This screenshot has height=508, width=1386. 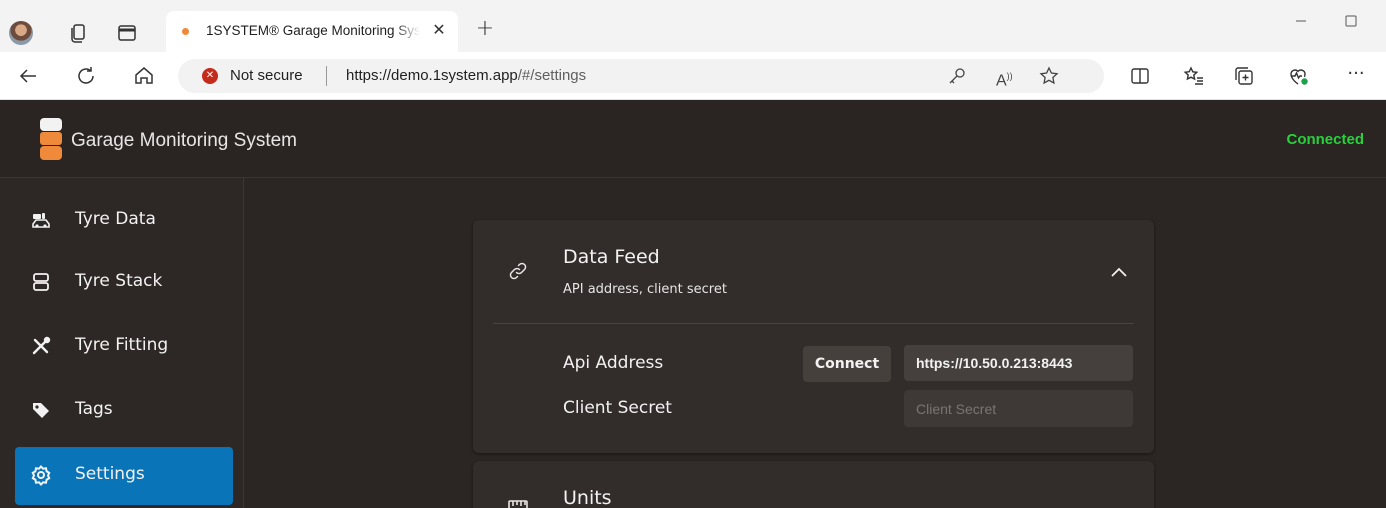 What do you see at coordinates (847, 364) in the screenshot?
I see `connect-button: Connect` at bounding box center [847, 364].